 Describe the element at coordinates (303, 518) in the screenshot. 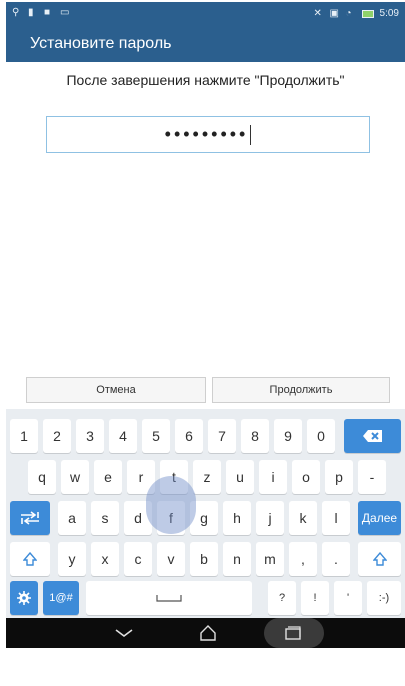

I see `key-k: k` at that location.